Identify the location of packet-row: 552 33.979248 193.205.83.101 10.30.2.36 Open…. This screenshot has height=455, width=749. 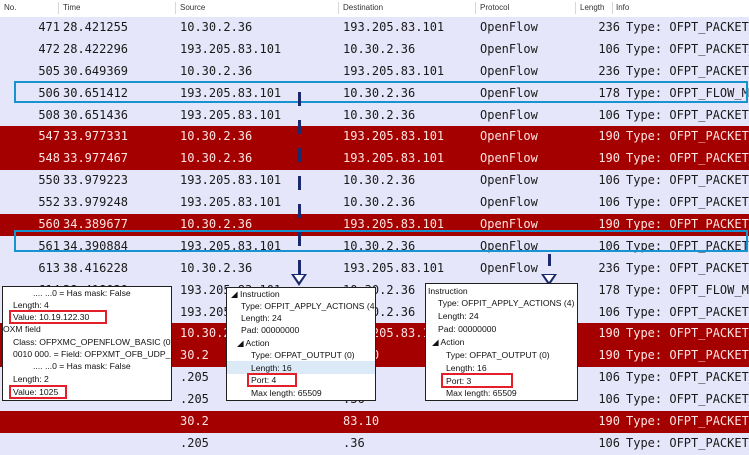
(374, 203).